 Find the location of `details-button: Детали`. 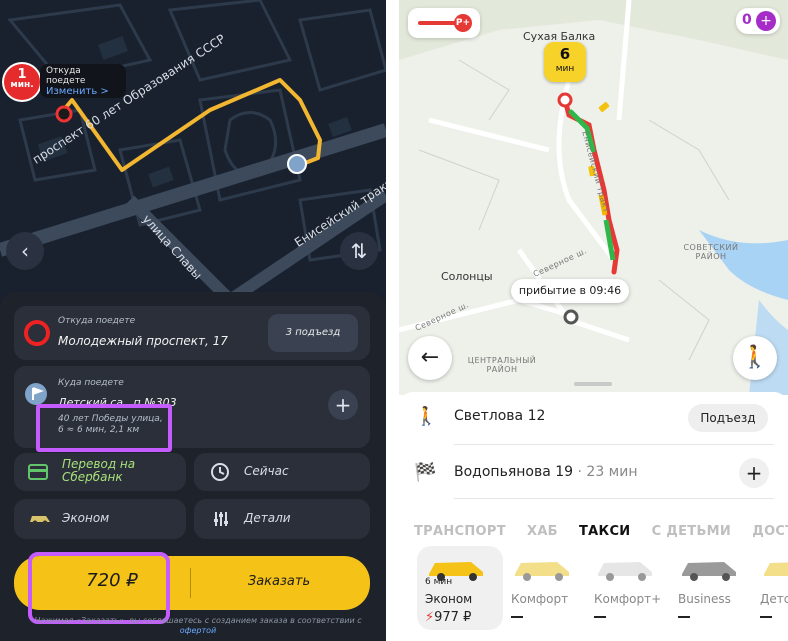

details-button: Детали is located at coordinates (282, 519).